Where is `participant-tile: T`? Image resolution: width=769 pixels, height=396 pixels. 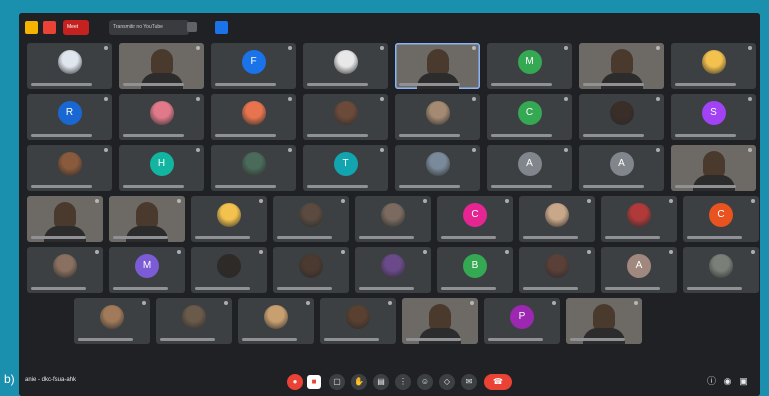
participant-tile: T is located at coordinates (345, 168).